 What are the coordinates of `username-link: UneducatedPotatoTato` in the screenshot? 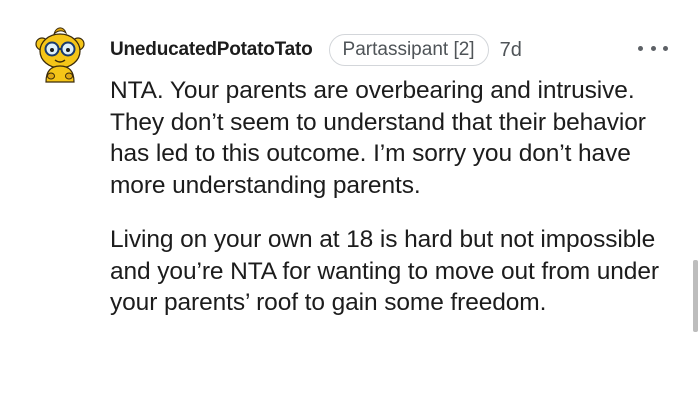 It's located at (211, 50).